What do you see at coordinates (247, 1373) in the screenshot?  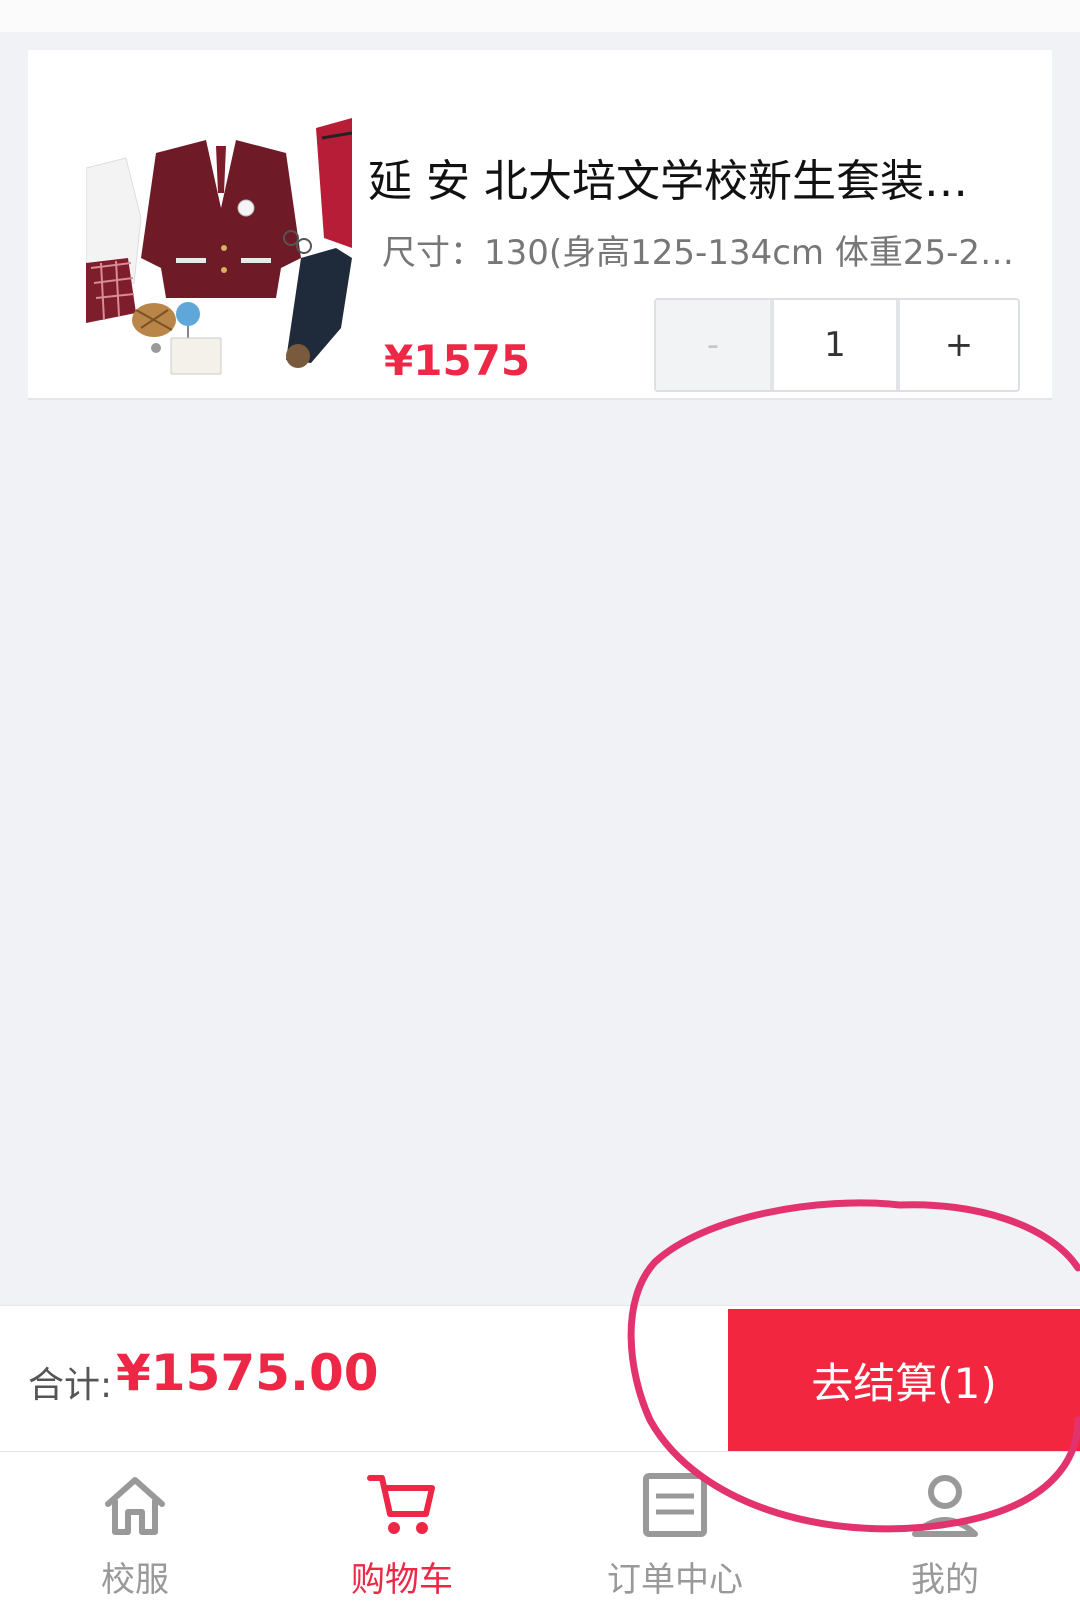 I see `total-amount: ¥1575.00` at bounding box center [247, 1373].